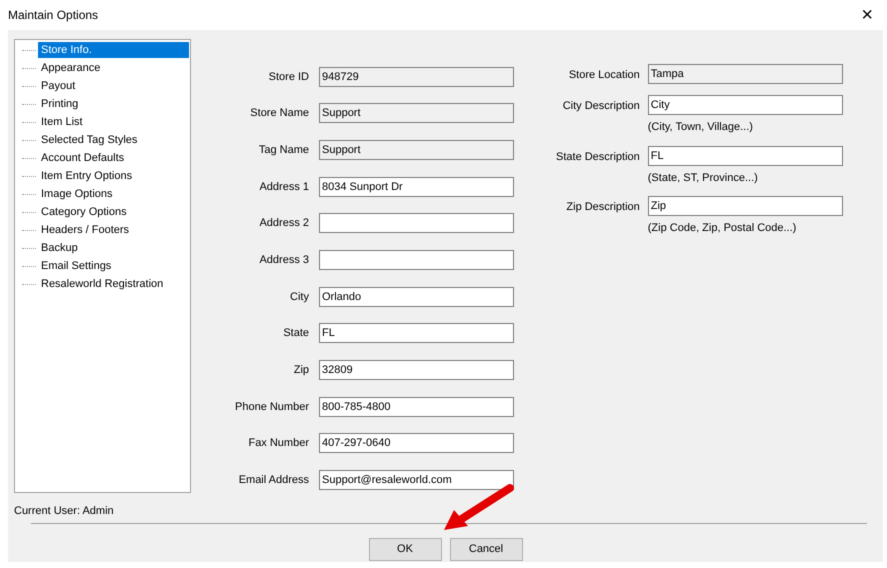 The height and width of the screenshot is (568, 887). Describe the element at coordinates (59, 248) in the screenshot. I see `tree-item: Backup` at that location.